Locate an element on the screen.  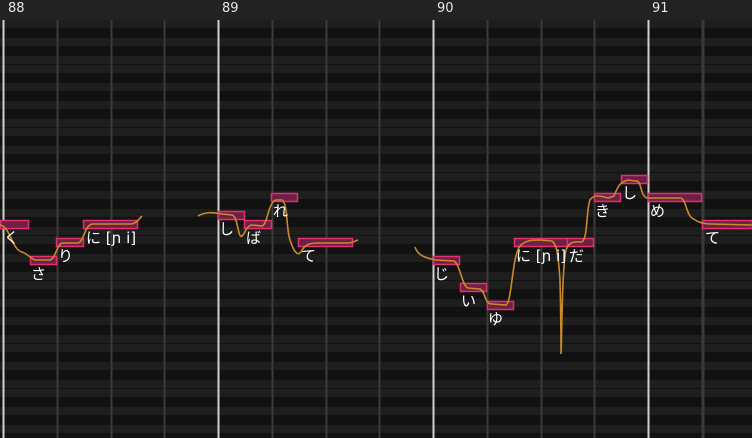
note-lyric: れ is located at coordinates (280, 211).